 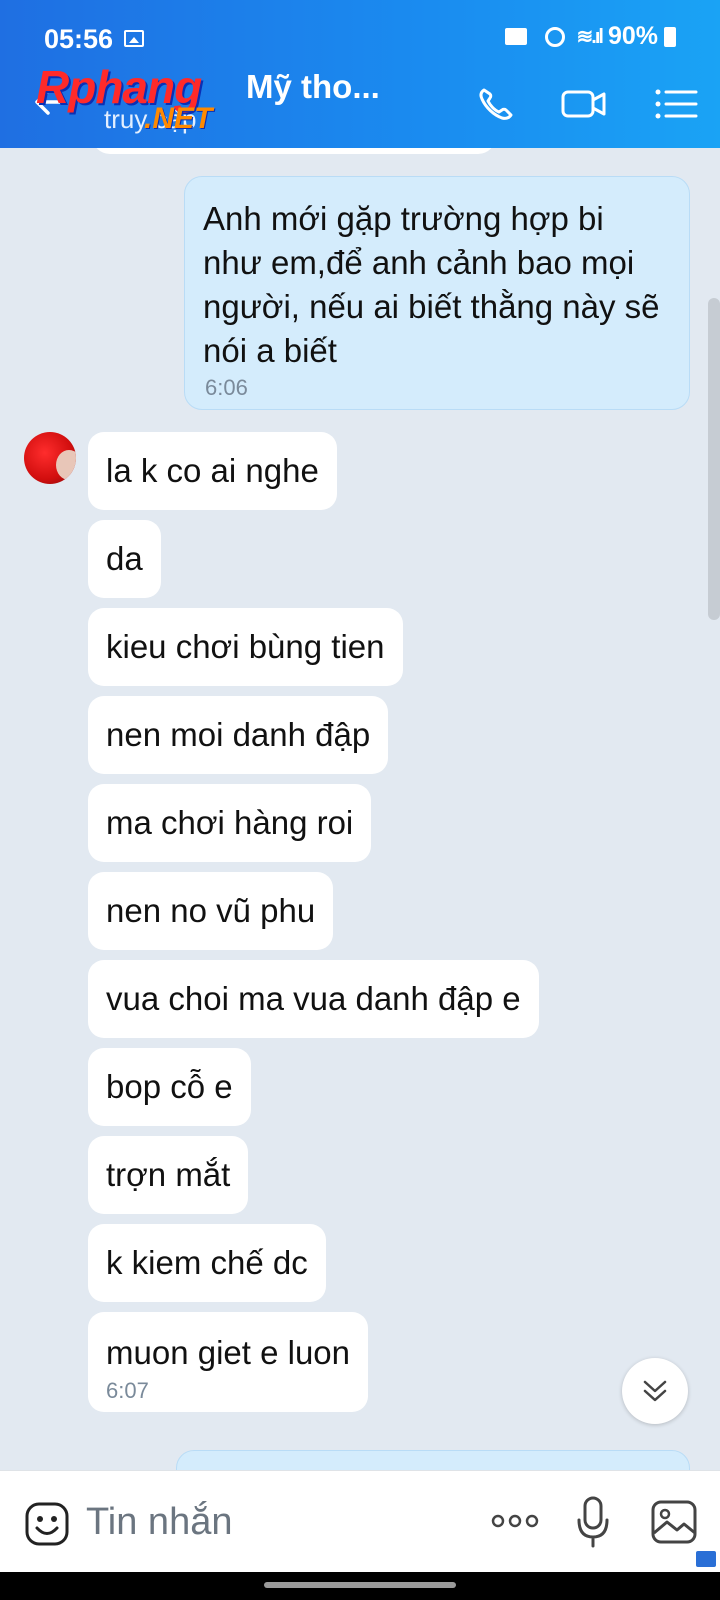 What do you see at coordinates (245, 647) in the screenshot?
I see `incoming-message: kieu chơi bùng tien` at bounding box center [245, 647].